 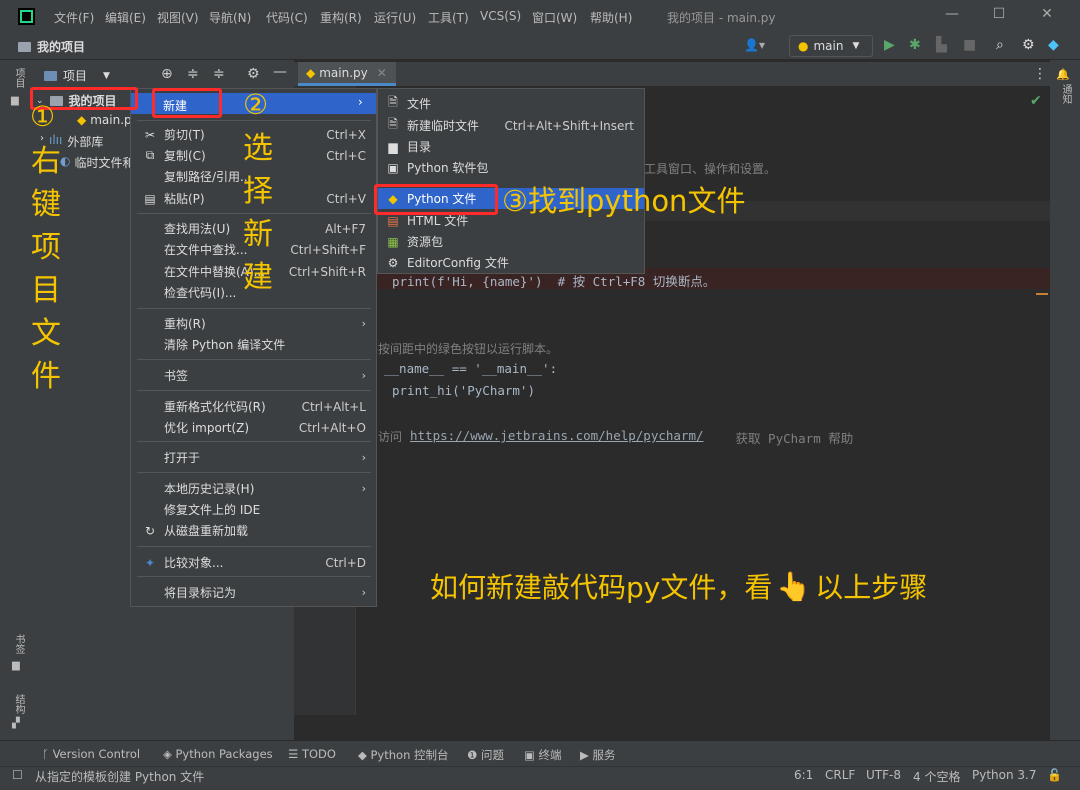 I want to click on bell-icon: 🔔, so click(x=1063, y=74).